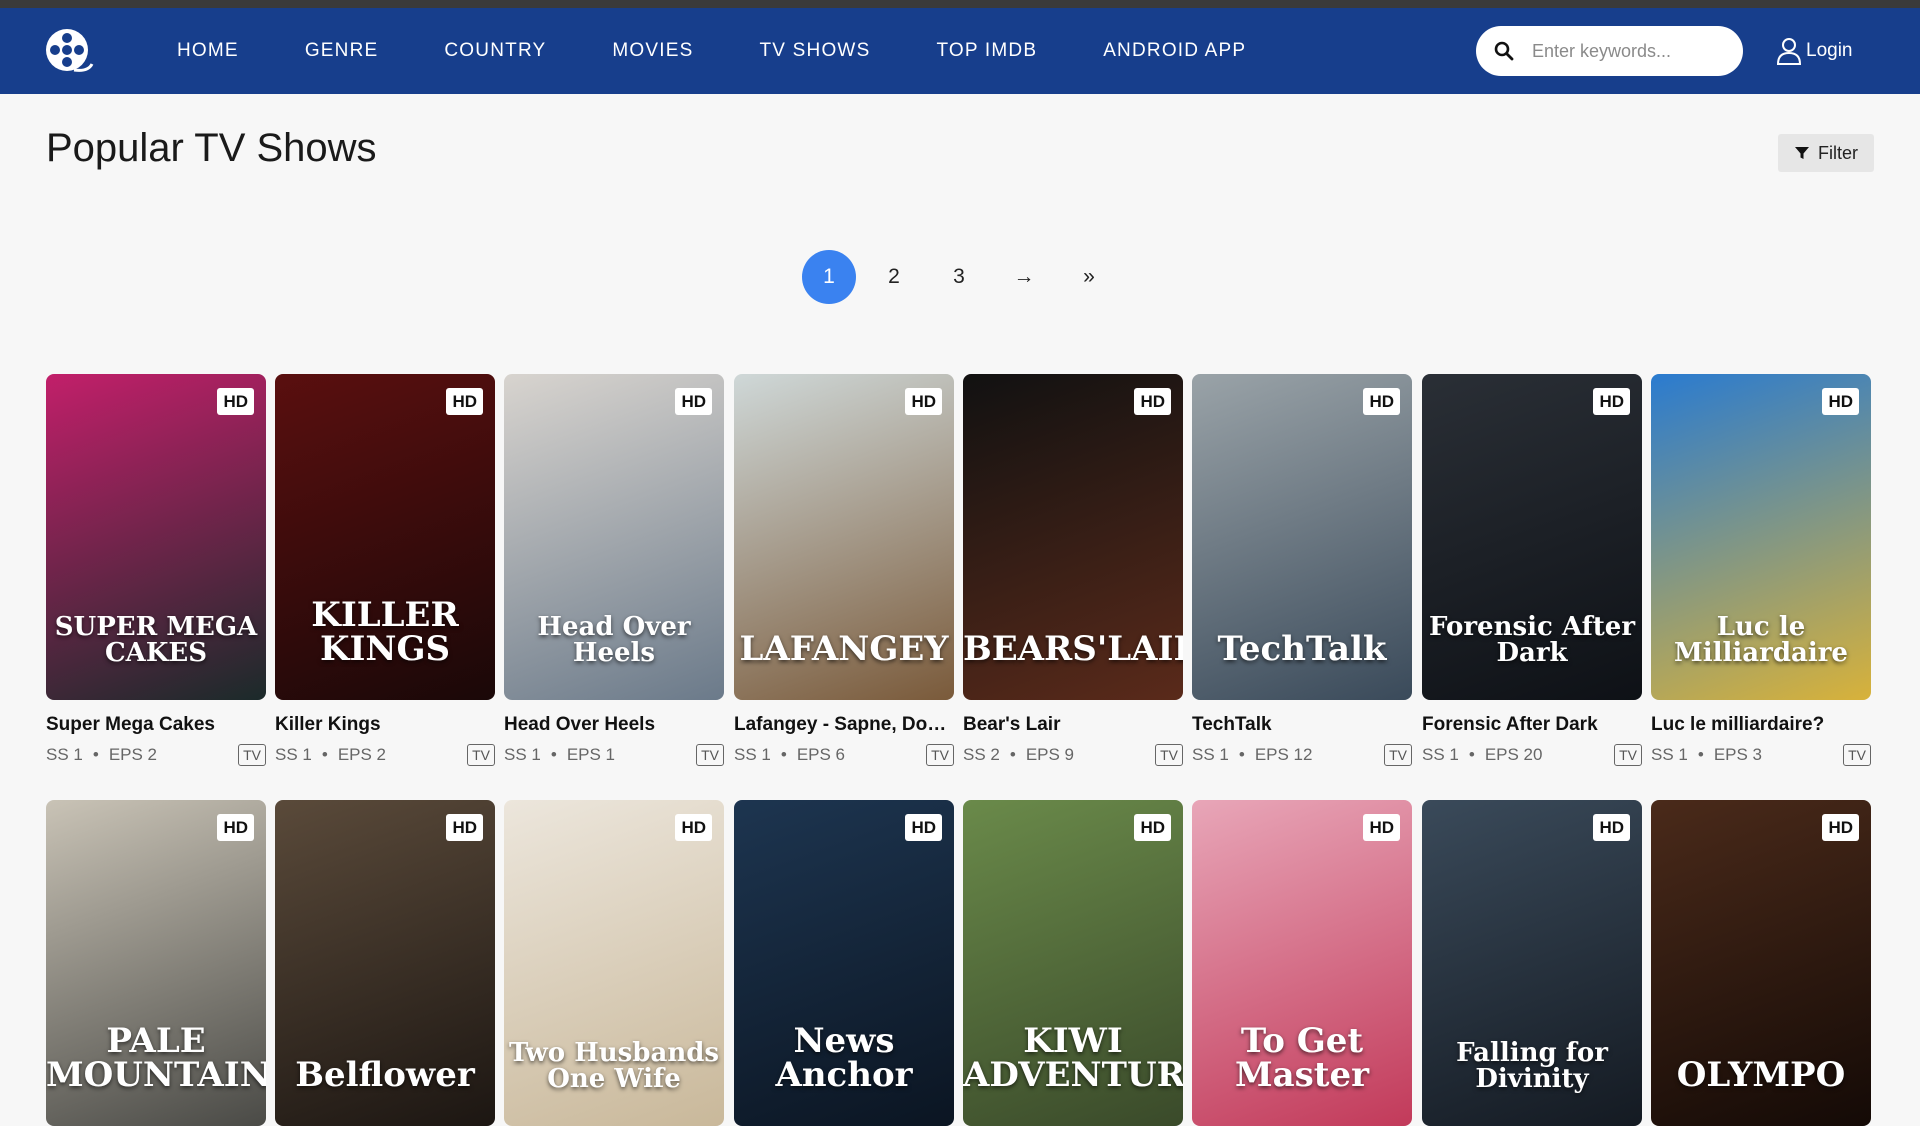 Image resolution: width=1920 pixels, height=1126 pixels. Describe the element at coordinates (1532, 640) in the screenshot. I see `poster-title-text: Forensic After Dark` at that location.